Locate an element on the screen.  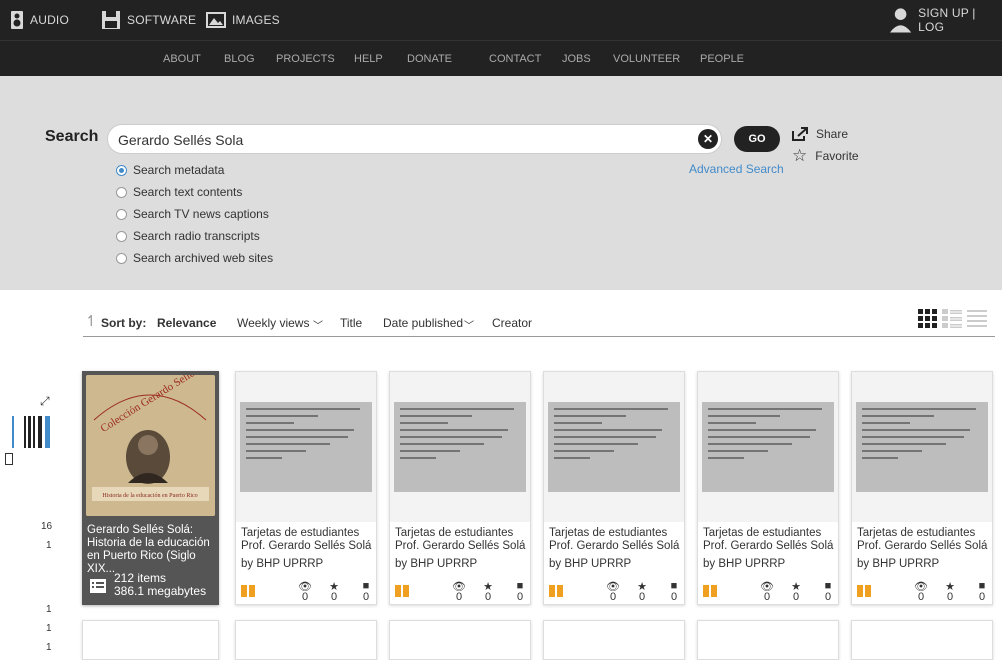
sort-creator: Creator is located at coordinates (512, 323).